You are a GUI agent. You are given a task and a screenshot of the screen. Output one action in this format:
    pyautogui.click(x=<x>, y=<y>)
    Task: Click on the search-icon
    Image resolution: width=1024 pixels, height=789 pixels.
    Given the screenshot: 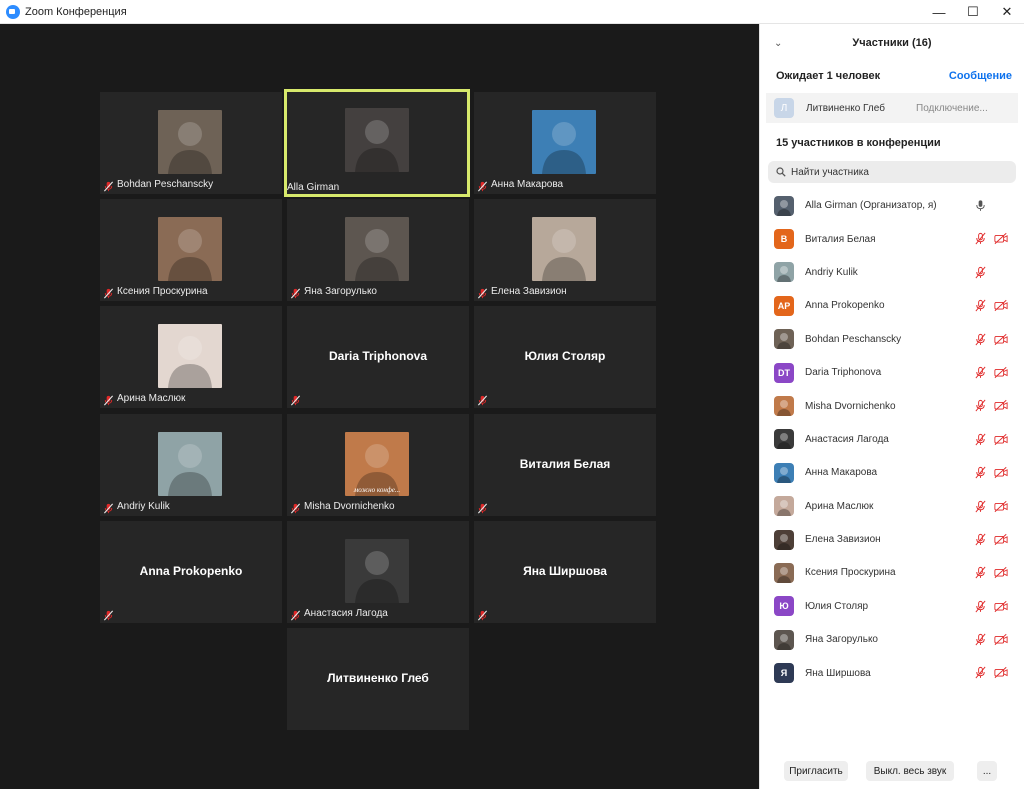 What is the action you would take?
    pyautogui.click(x=781, y=172)
    